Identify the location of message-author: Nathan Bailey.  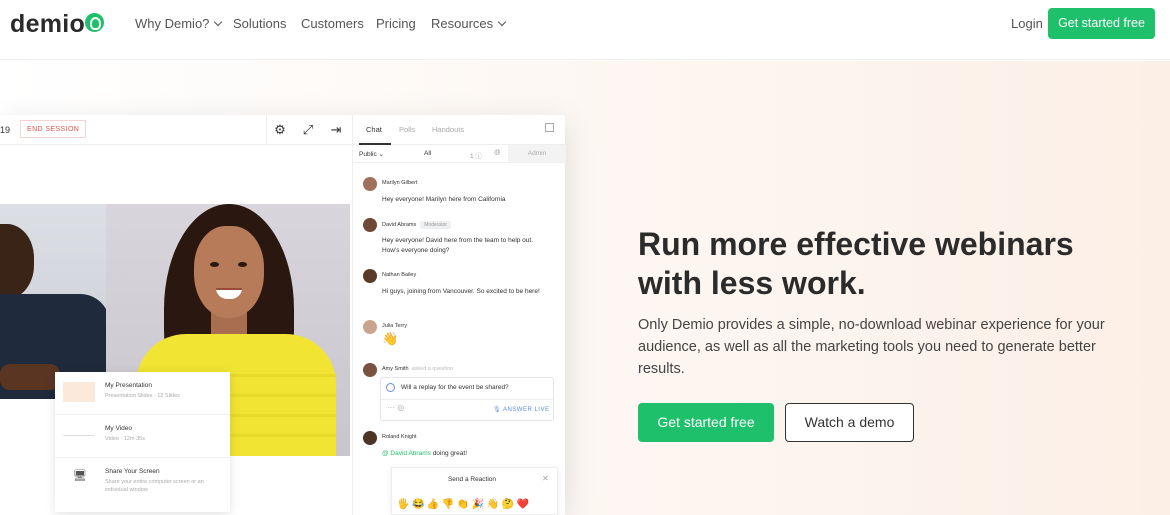
(399, 275).